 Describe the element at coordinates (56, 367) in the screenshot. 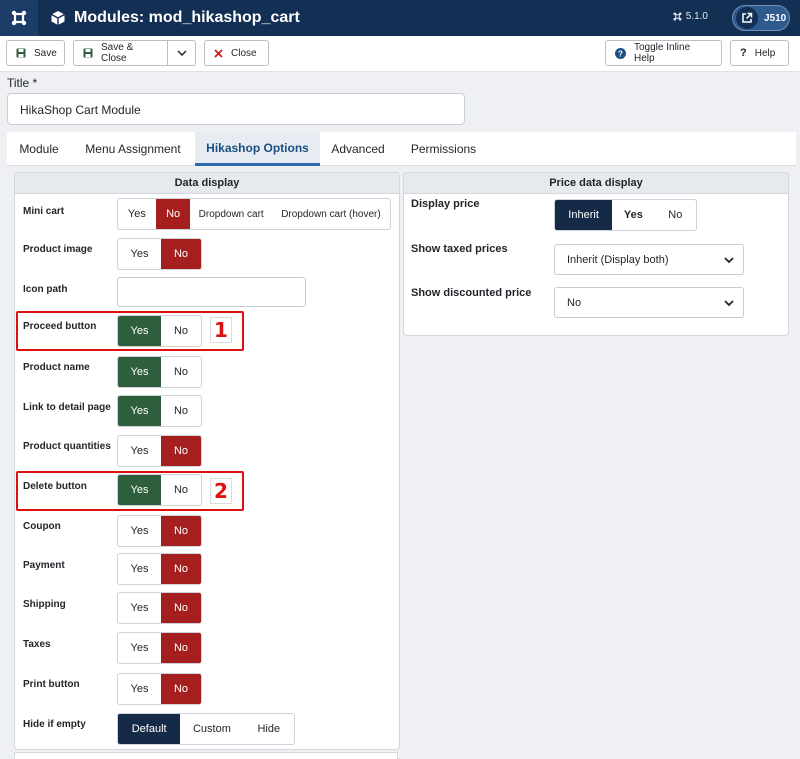

I see `product-name-label: Product name` at that location.